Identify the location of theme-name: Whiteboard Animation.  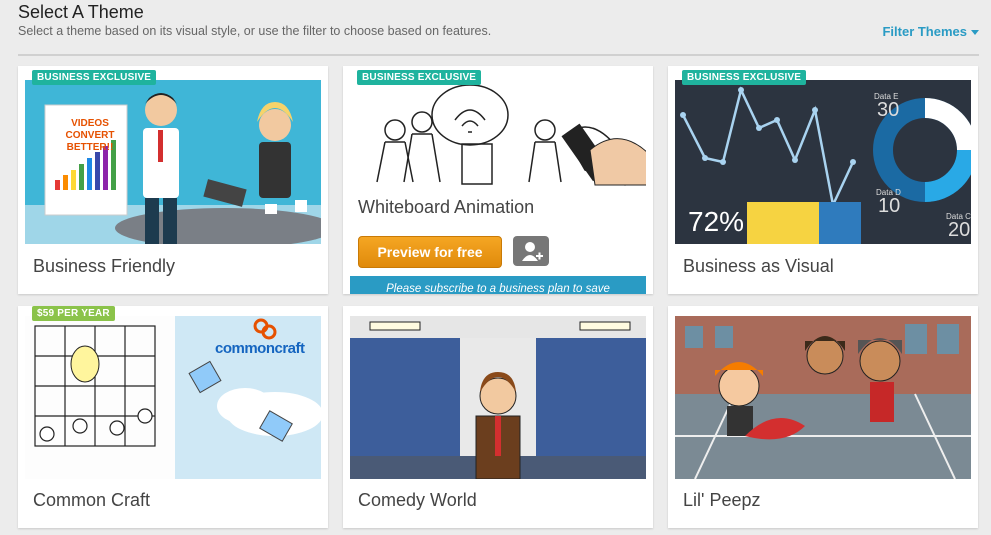
(446, 207).